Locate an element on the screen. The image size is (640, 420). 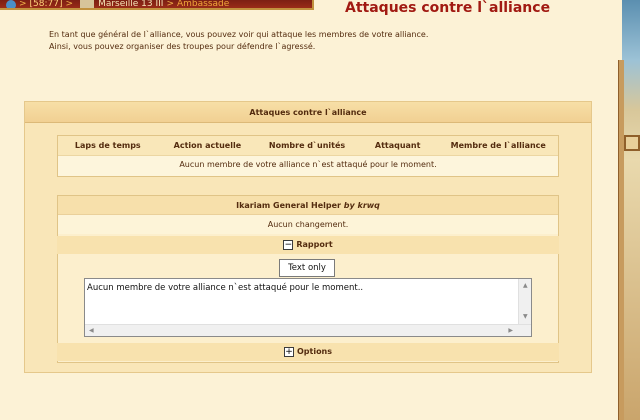
column-header: Attaquant is located at coordinates (397, 145).